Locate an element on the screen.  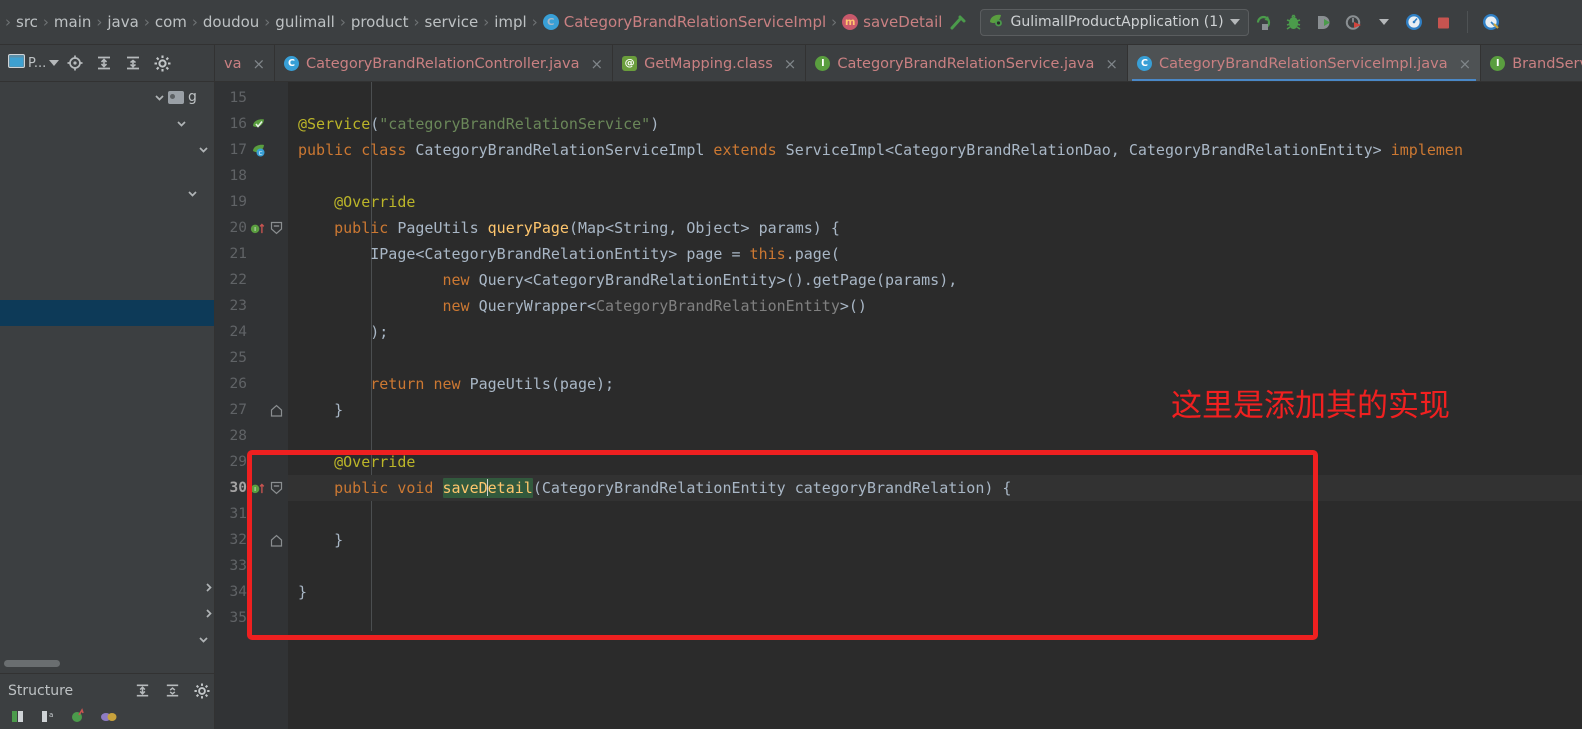
gutter-line: 33 is located at coordinates (251, 566).